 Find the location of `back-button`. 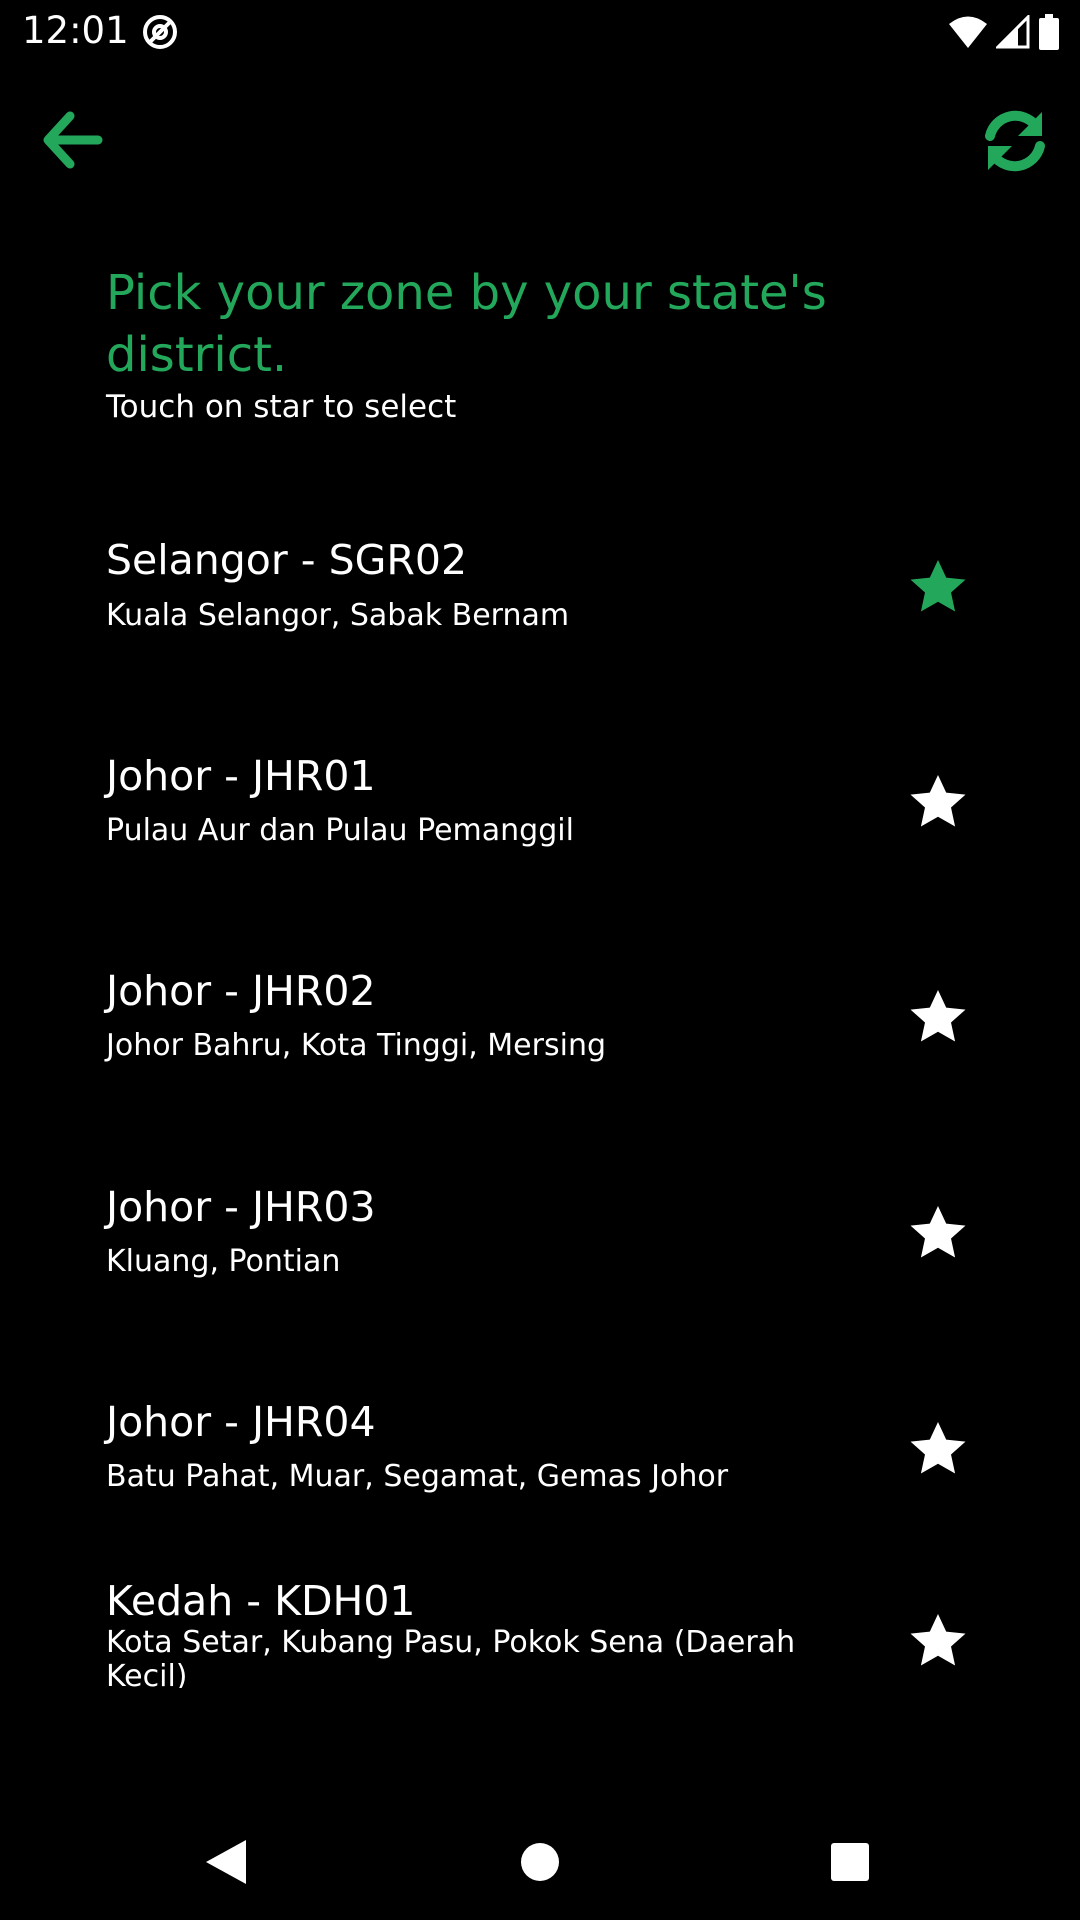

back-button is located at coordinates (72, 140).